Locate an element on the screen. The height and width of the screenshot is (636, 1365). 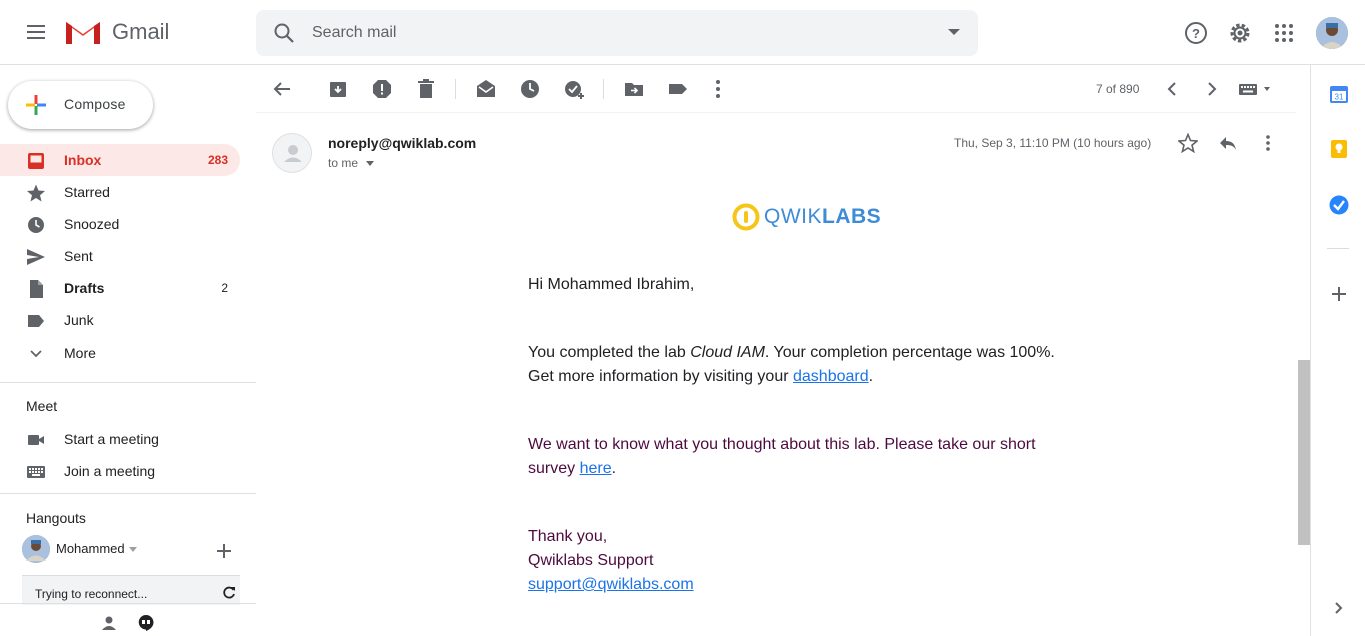
hangouts-section-title: Hangouts is located at coordinates (56, 518).